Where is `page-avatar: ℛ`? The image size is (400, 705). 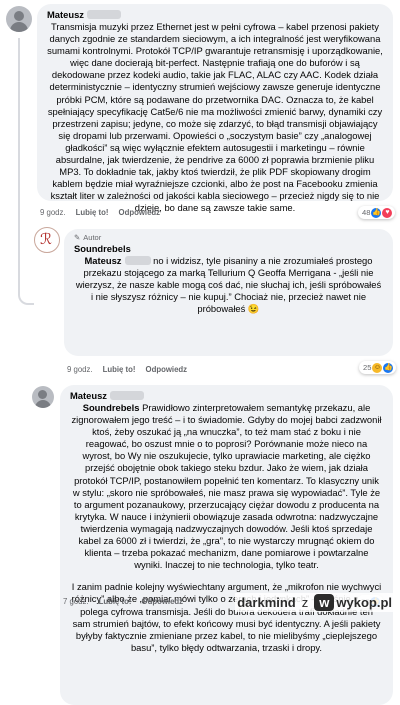
page-avatar: ℛ is located at coordinates (47, 240).